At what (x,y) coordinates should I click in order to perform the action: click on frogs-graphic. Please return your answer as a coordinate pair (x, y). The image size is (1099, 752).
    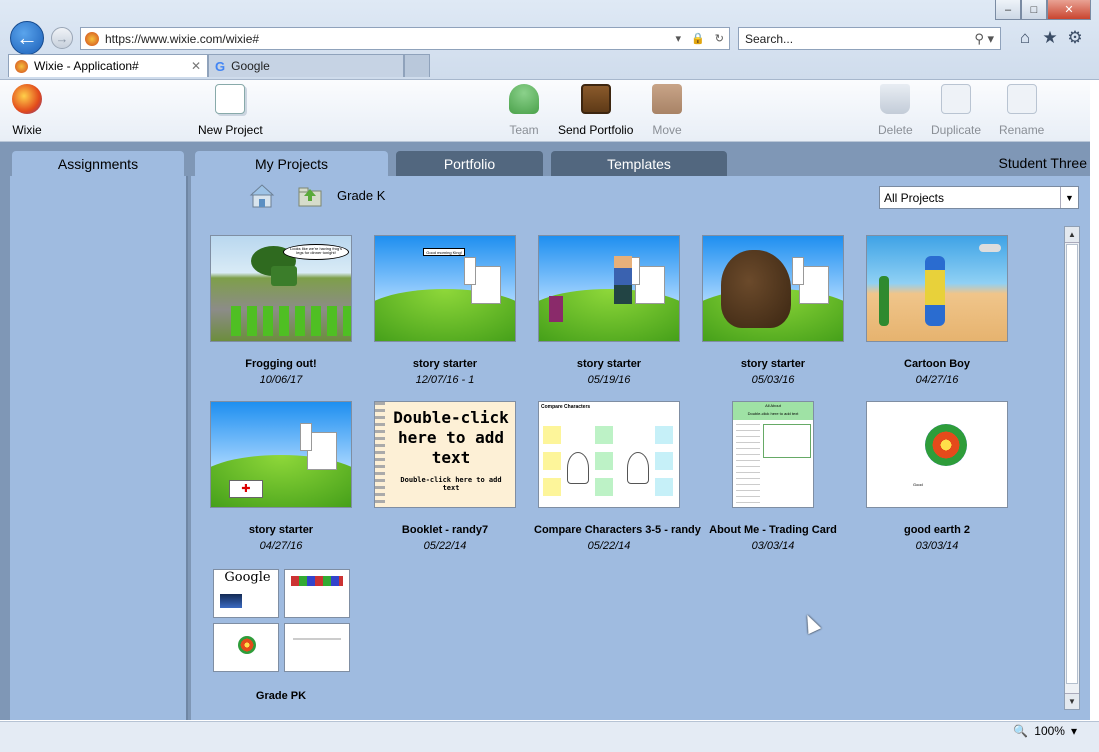
    Looking at the image, I should click on (291, 321).